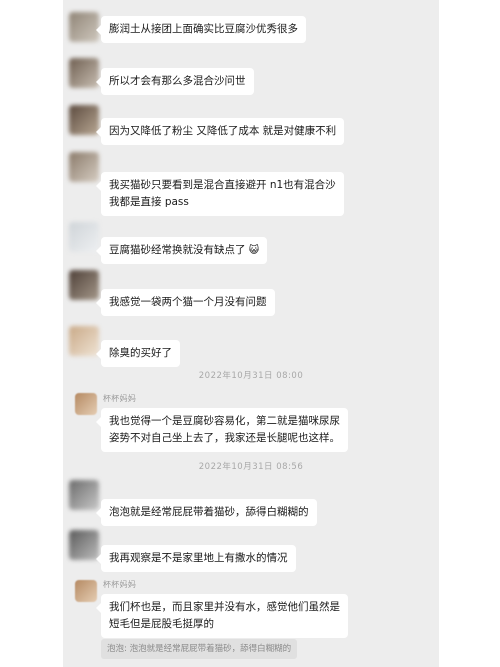  What do you see at coordinates (254, 250) in the screenshot?
I see `cat-face-emoji-icon: 😺` at bounding box center [254, 250].